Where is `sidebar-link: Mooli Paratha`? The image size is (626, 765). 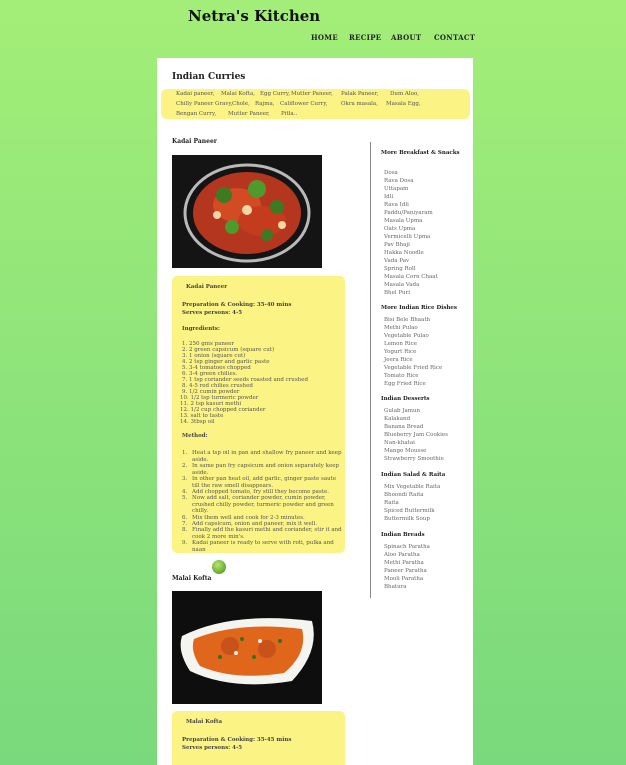 sidebar-link: Mooli Paratha is located at coordinates (403, 579).